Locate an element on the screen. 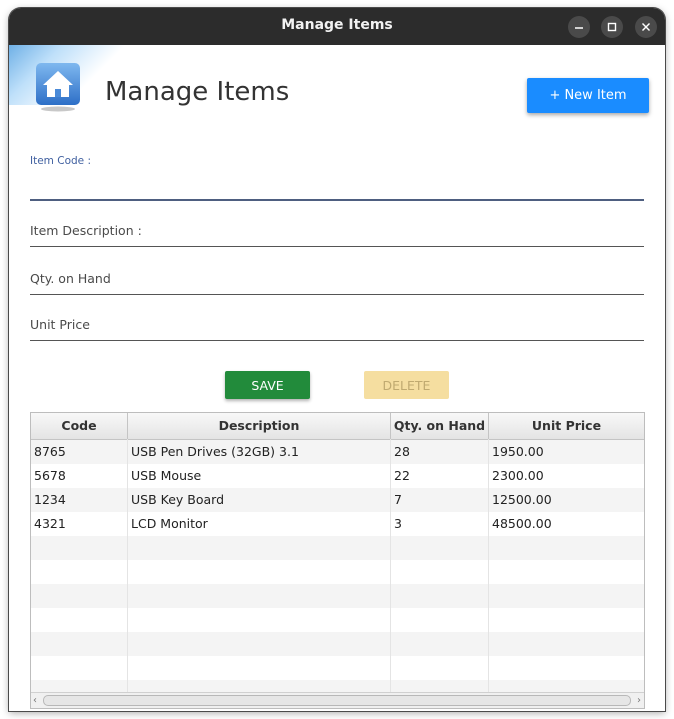  chevron-left-icon: ‹ is located at coordinates (35, 700).